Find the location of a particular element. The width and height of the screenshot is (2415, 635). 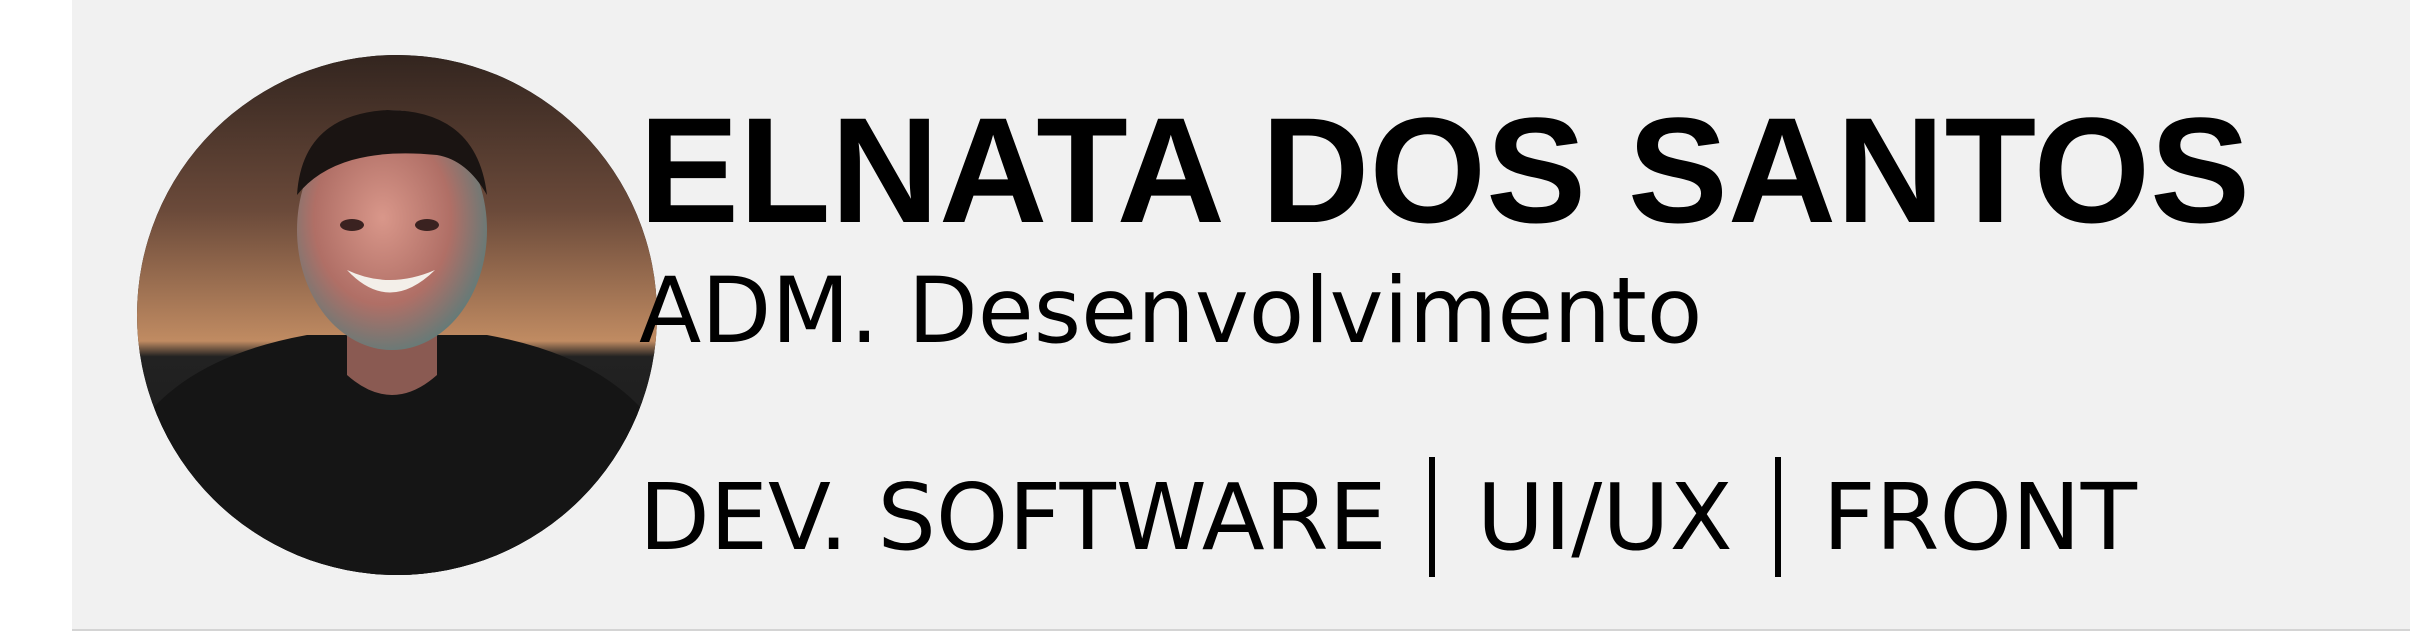

profile-role: ADM. Desenvolvimento is located at coordinates (1171, 311).